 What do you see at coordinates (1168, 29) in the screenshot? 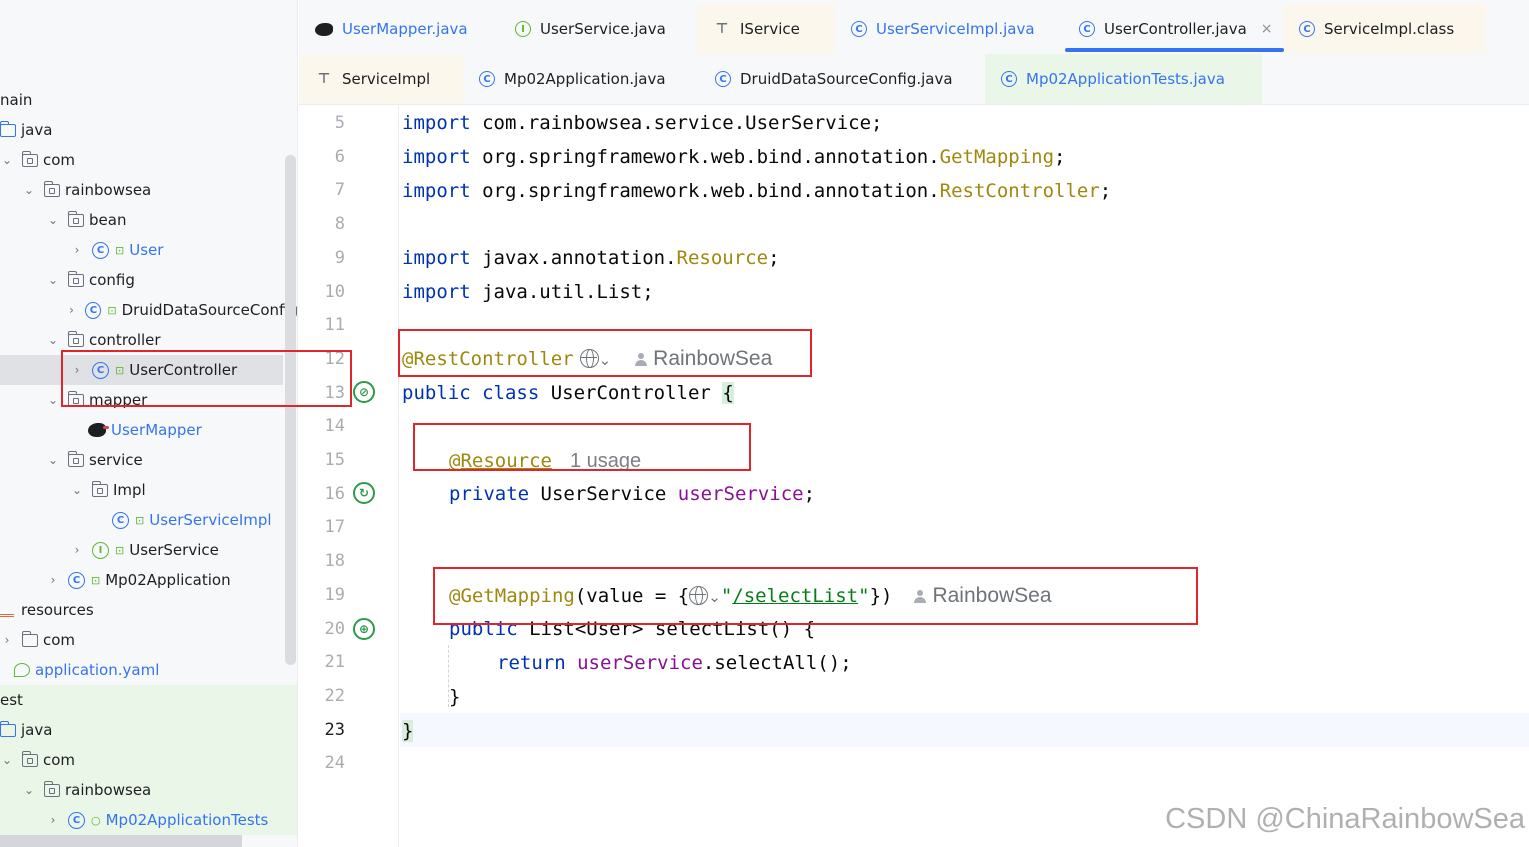
I see `tab-usercontroller: C UserController.java ×` at bounding box center [1168, 29].